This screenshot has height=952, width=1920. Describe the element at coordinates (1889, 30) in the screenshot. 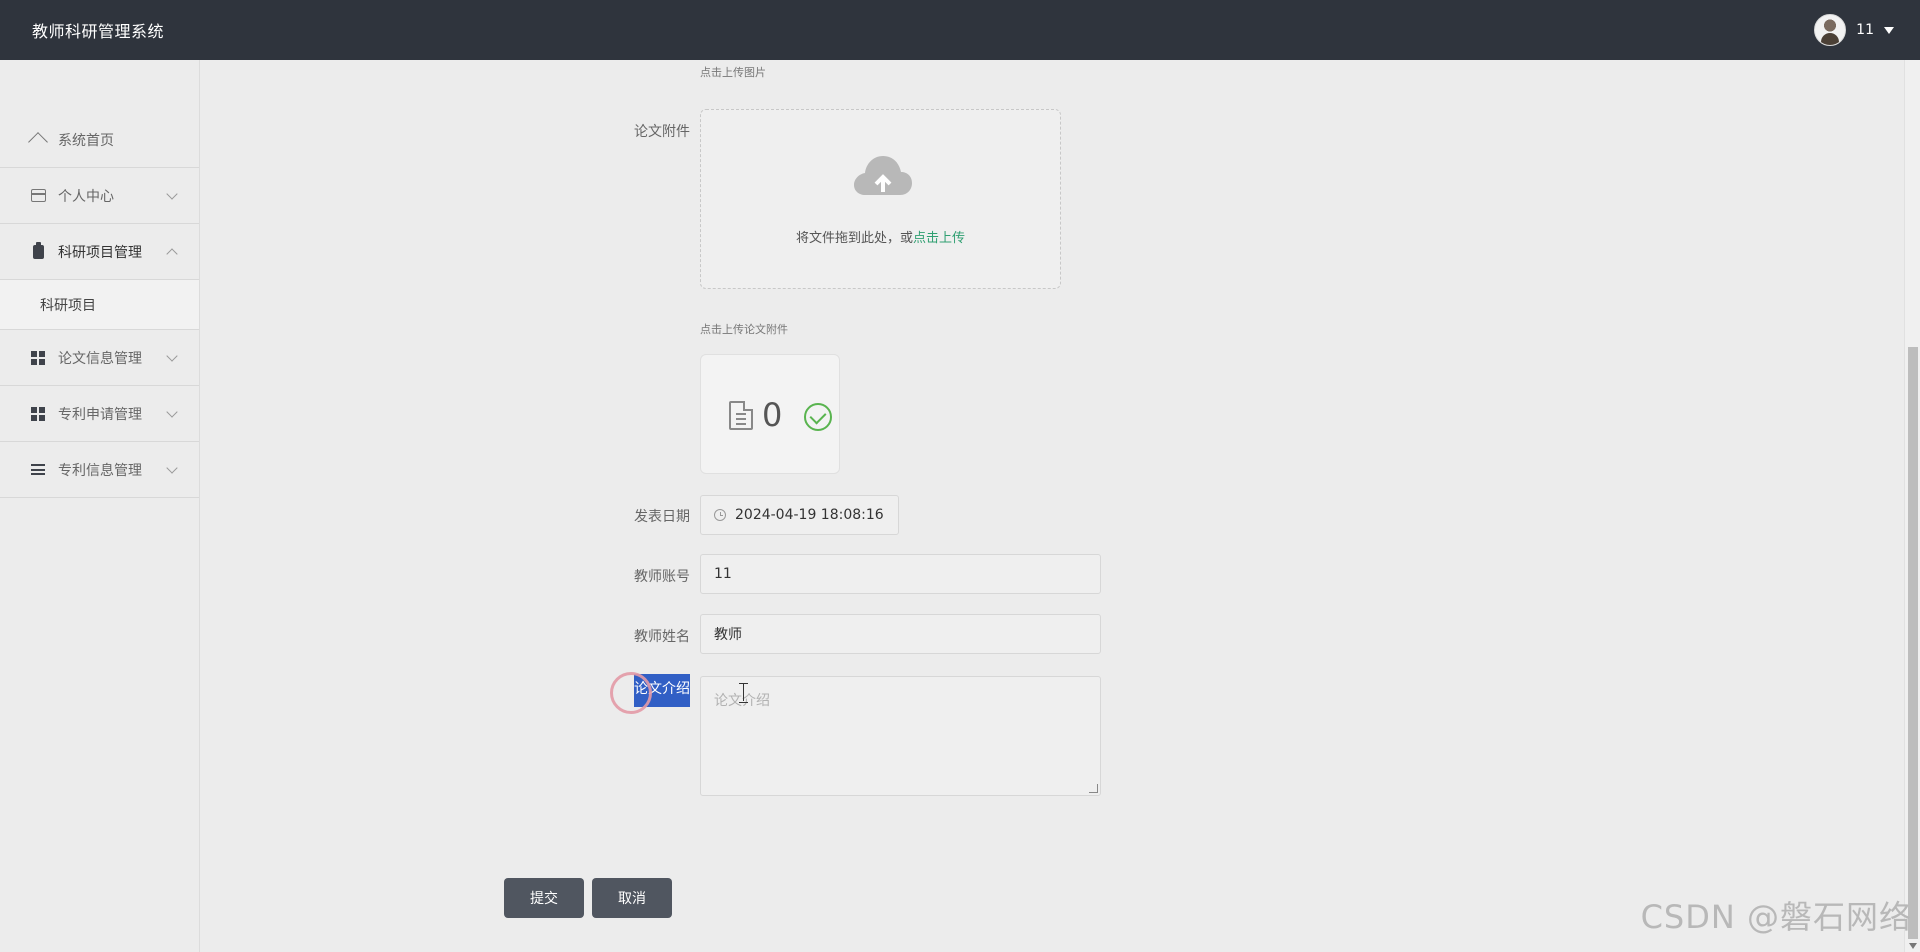

I see `caret-down-icon` at that location.